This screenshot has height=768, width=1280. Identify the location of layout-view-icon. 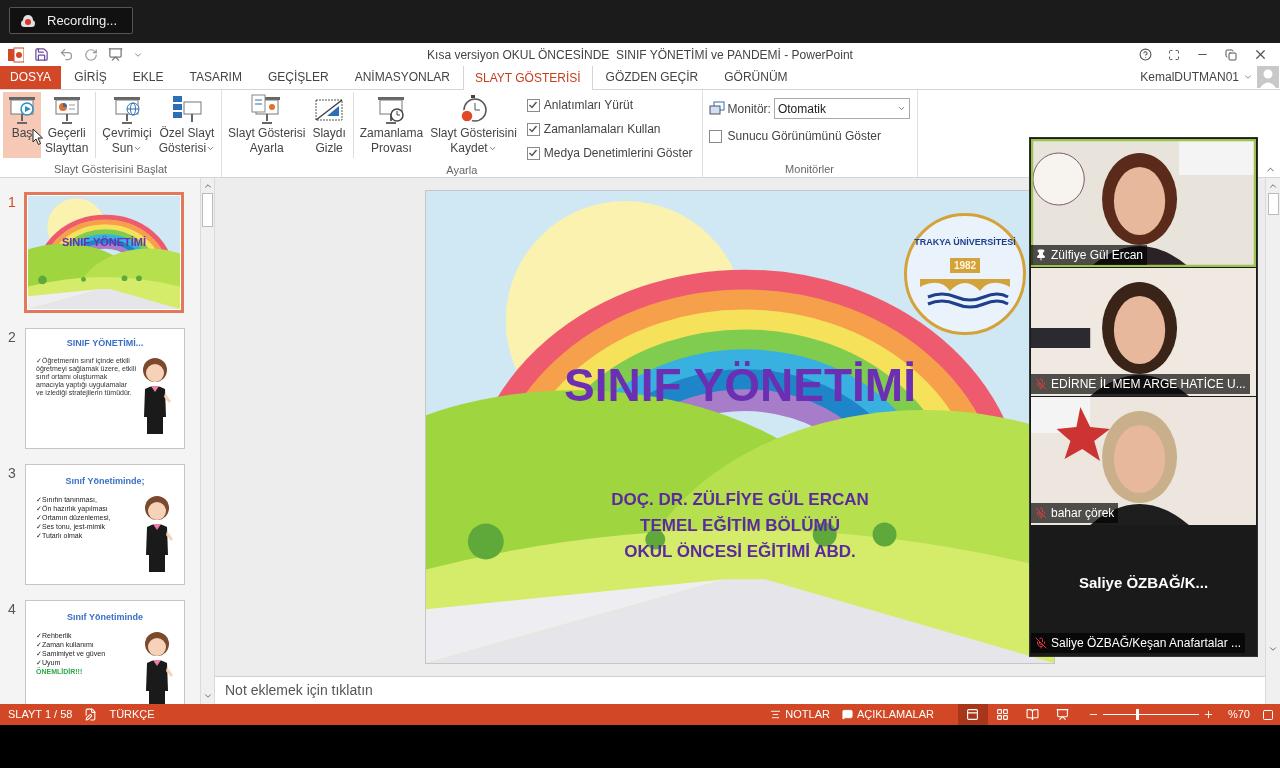
(972, 714).